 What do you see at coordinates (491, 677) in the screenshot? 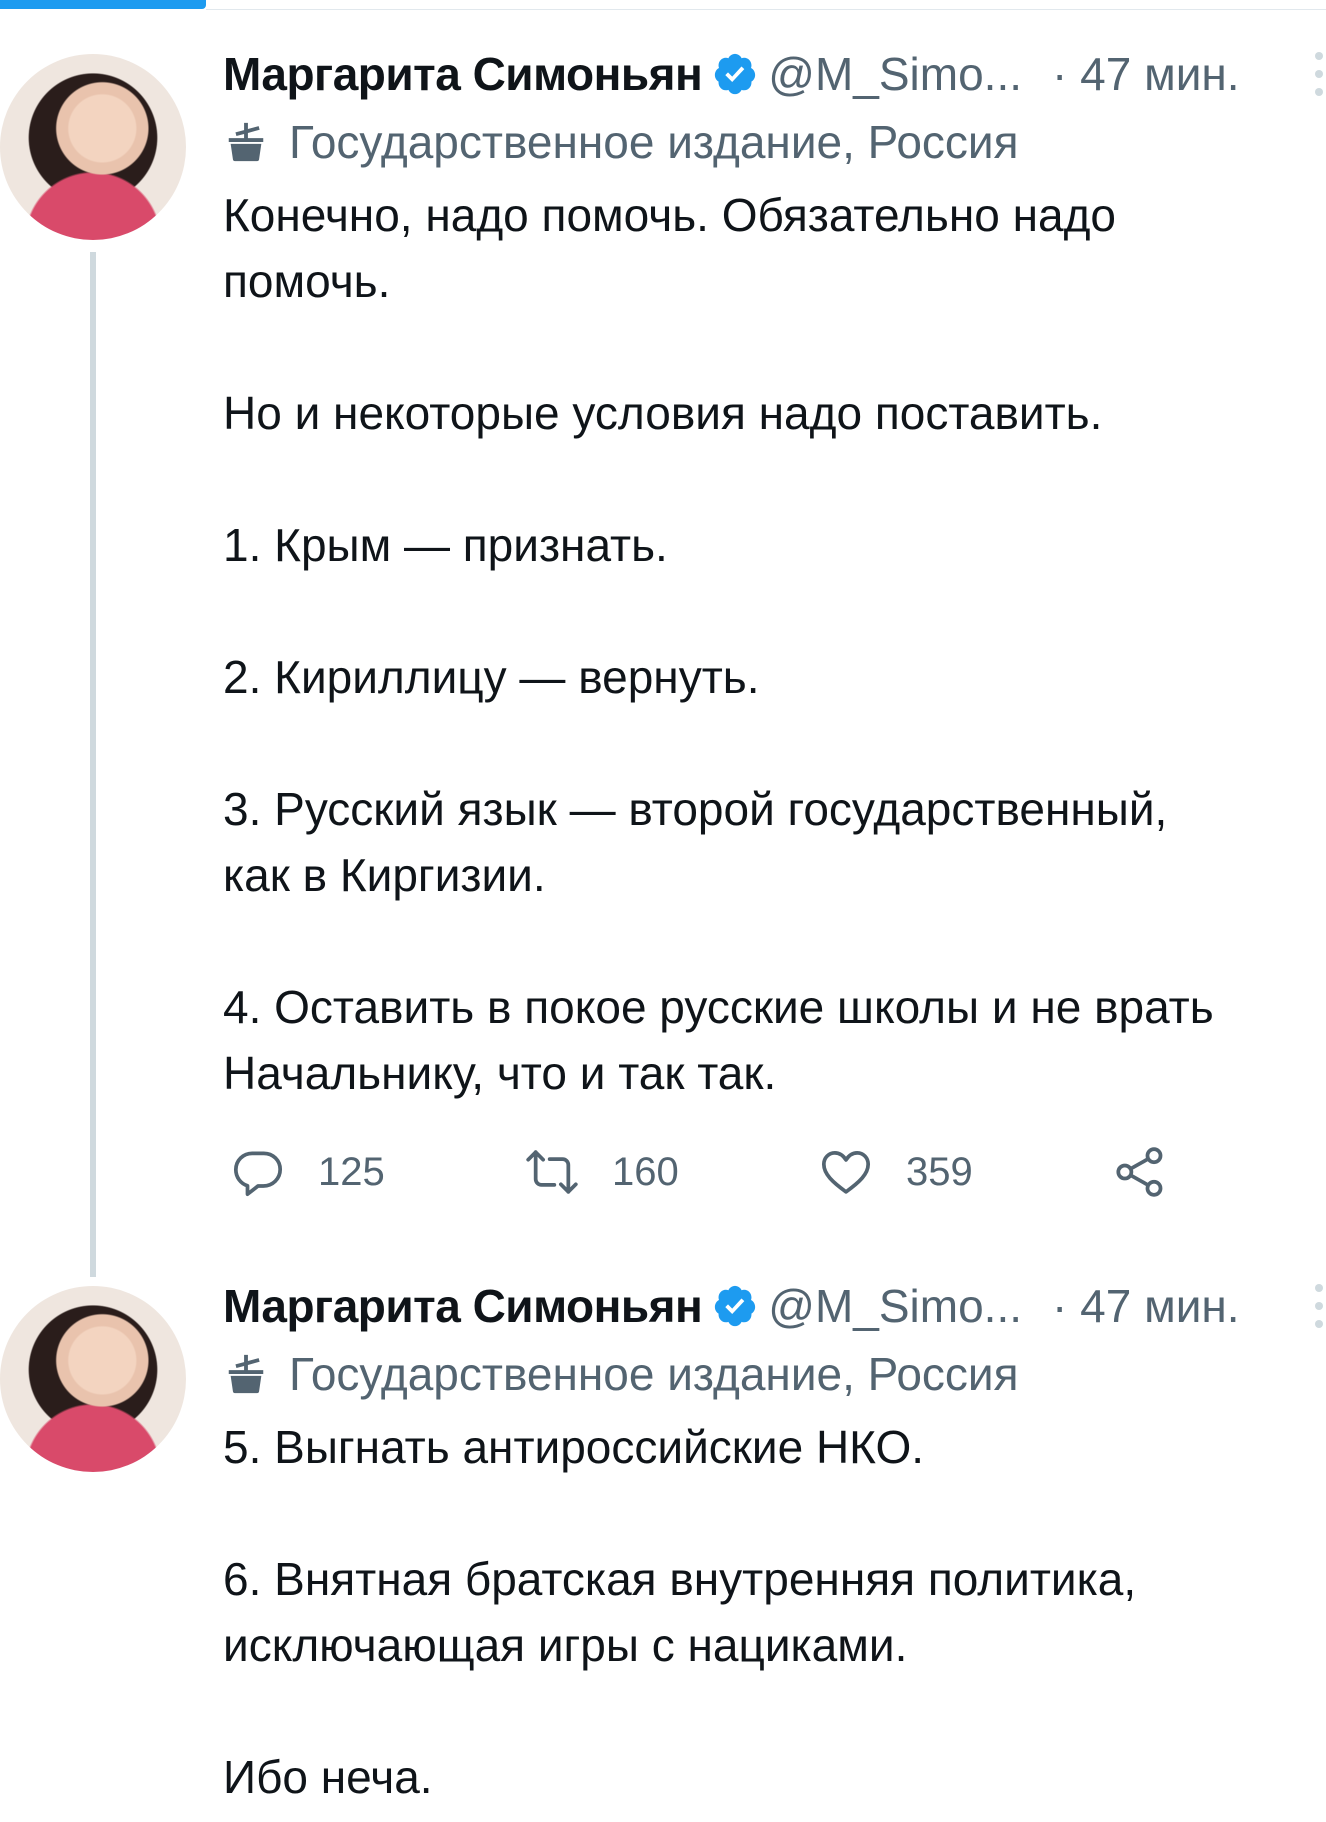
I see `tweet-line: 2. Кириллицу — вернуть.` at bounding box center [491, 677].